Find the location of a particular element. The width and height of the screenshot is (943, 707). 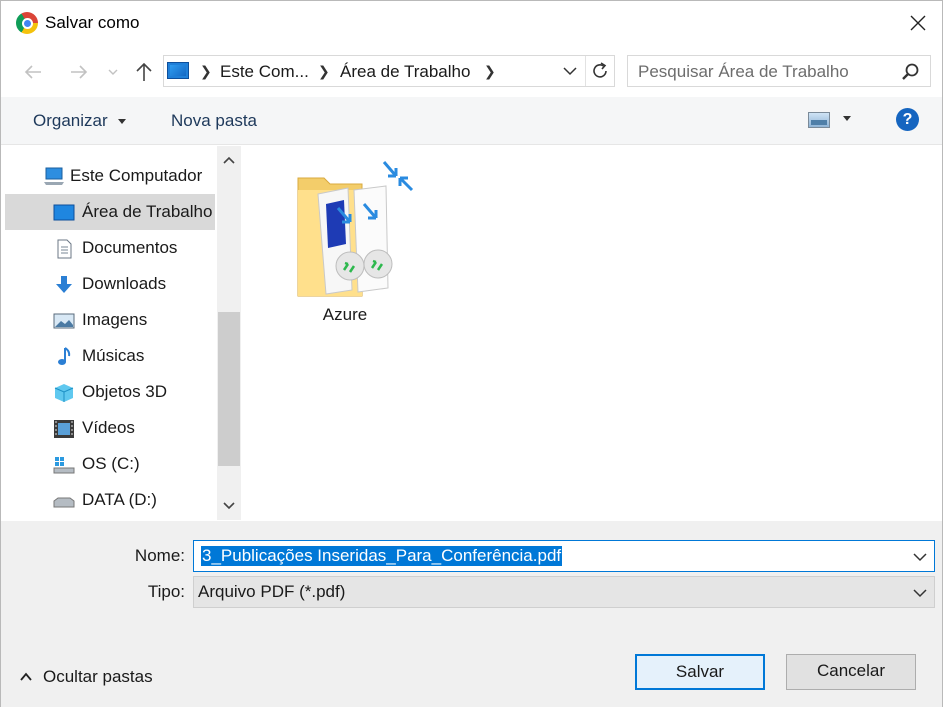

up-arrow-icon is located at coordinates (144, 72).